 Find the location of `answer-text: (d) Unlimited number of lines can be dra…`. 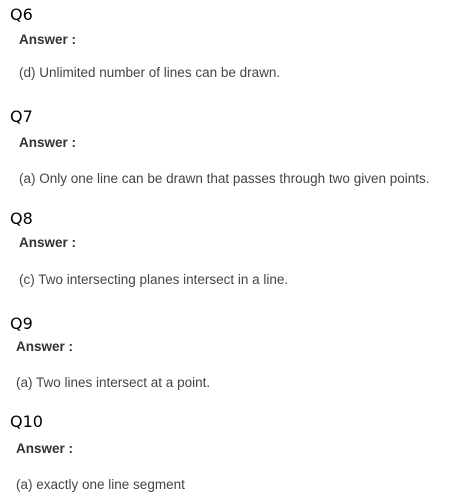

answer-text: (d) Unlimited number of lines can be dra… is located at coordinates (150, 72).